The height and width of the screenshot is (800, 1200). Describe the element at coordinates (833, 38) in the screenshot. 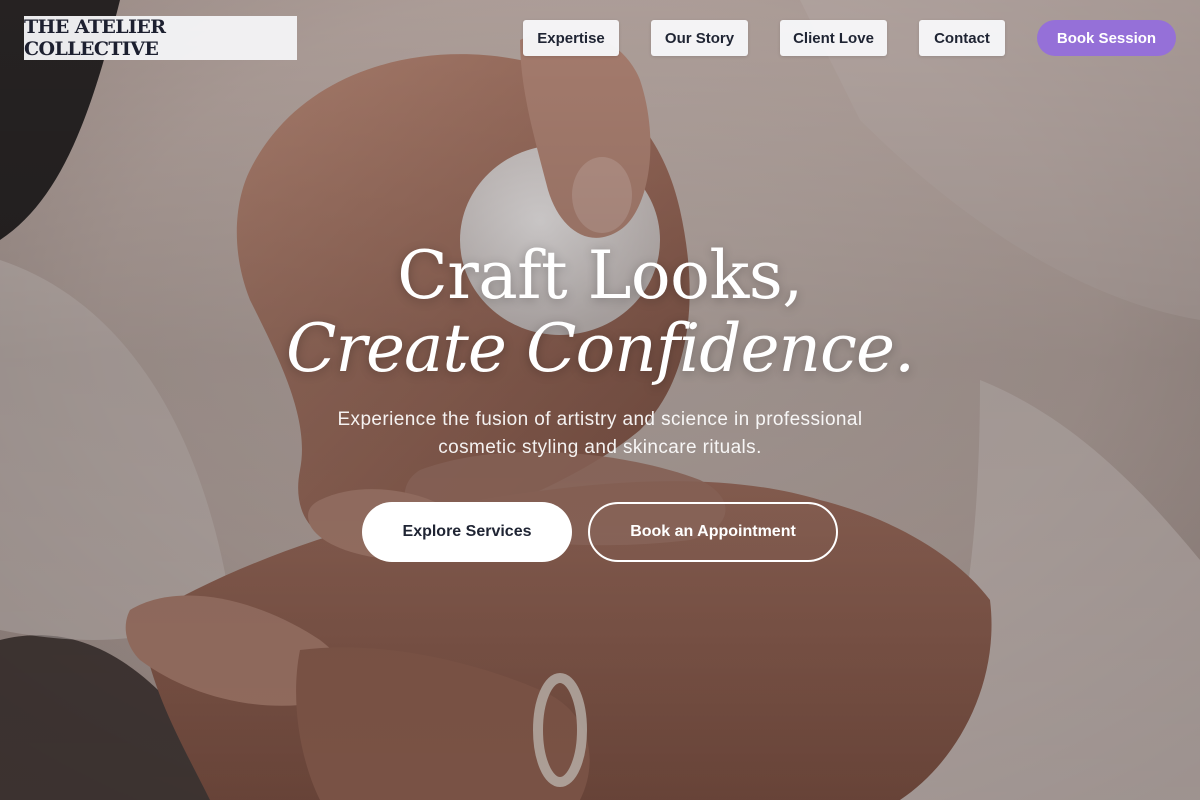

I see `nav-client-love: Client Love` at that location.